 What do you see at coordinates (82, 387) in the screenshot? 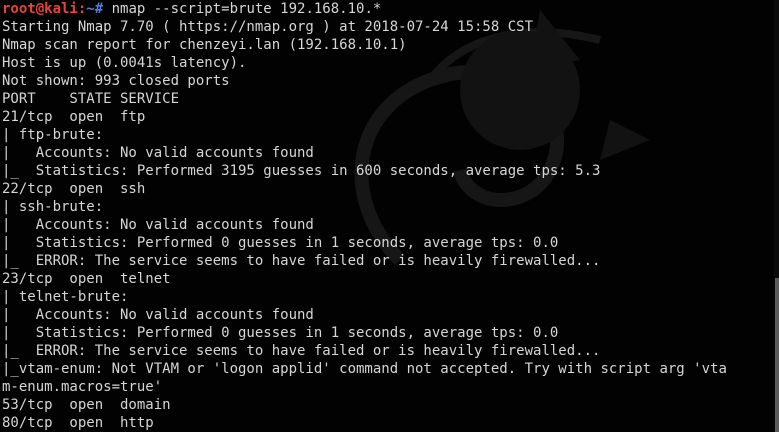
I see `output-line: m-enum.macros=true'` at bounding box center [82, 387].